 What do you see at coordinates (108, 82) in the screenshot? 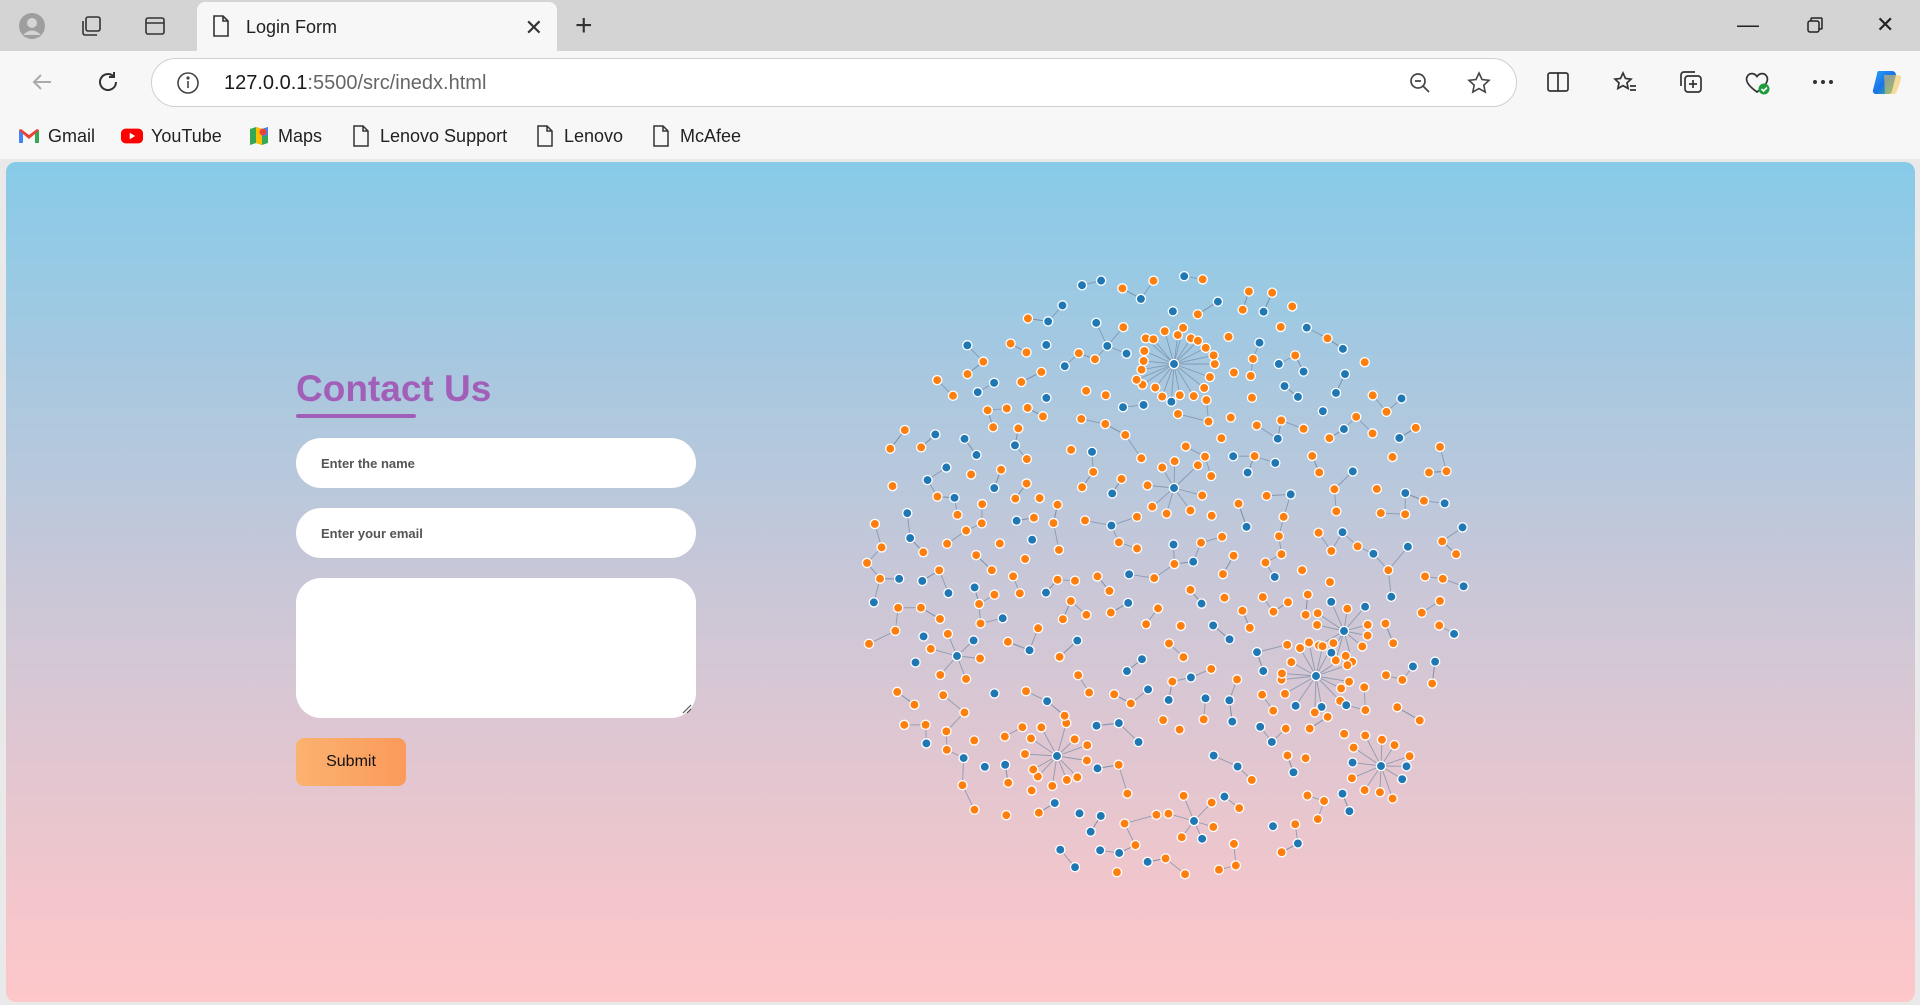
I see `reload-icon` at bounding box center [108, 82].